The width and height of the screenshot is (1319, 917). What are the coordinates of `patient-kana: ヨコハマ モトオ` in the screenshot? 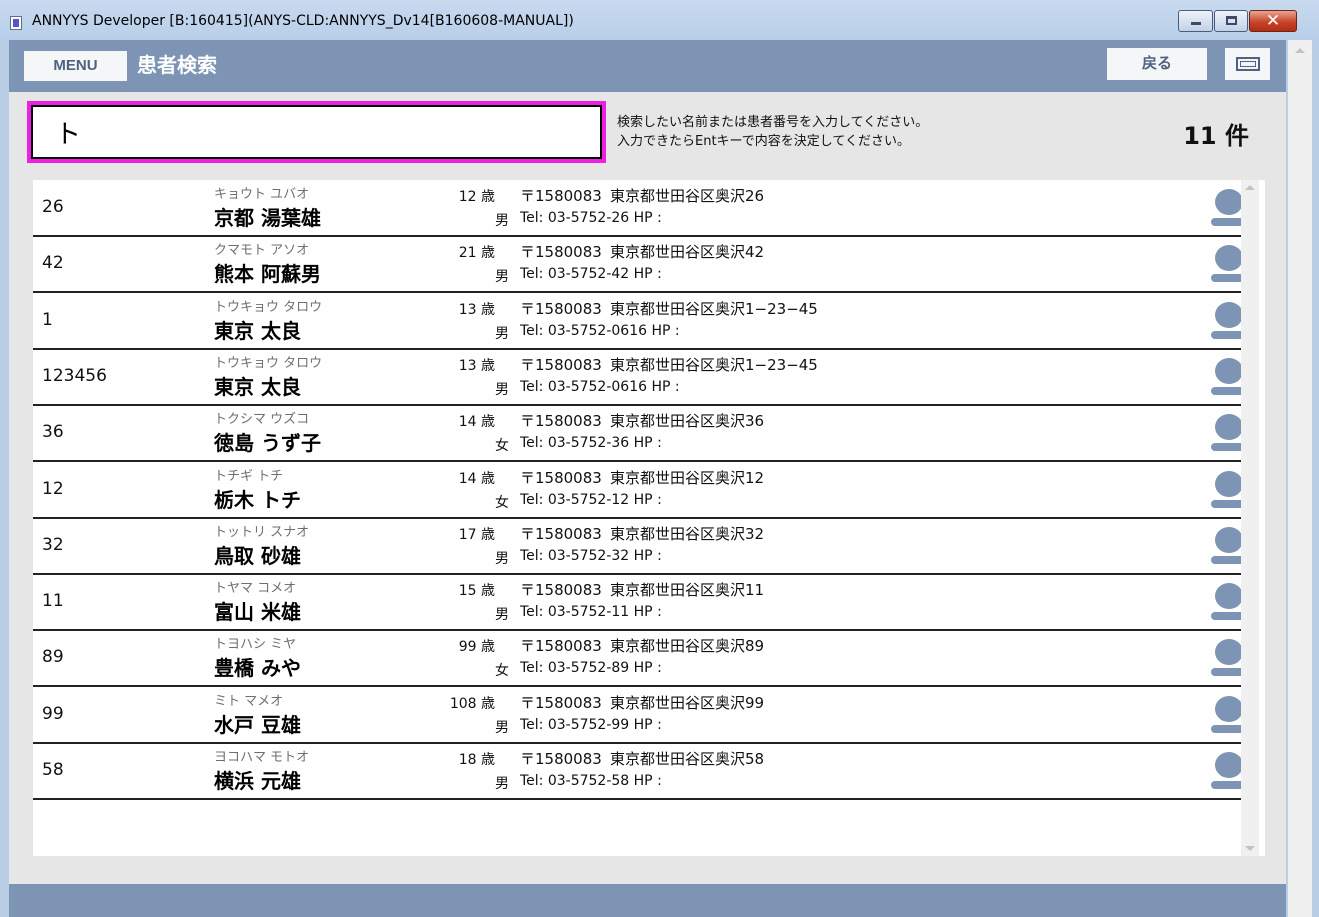 It's located at (262, 757).